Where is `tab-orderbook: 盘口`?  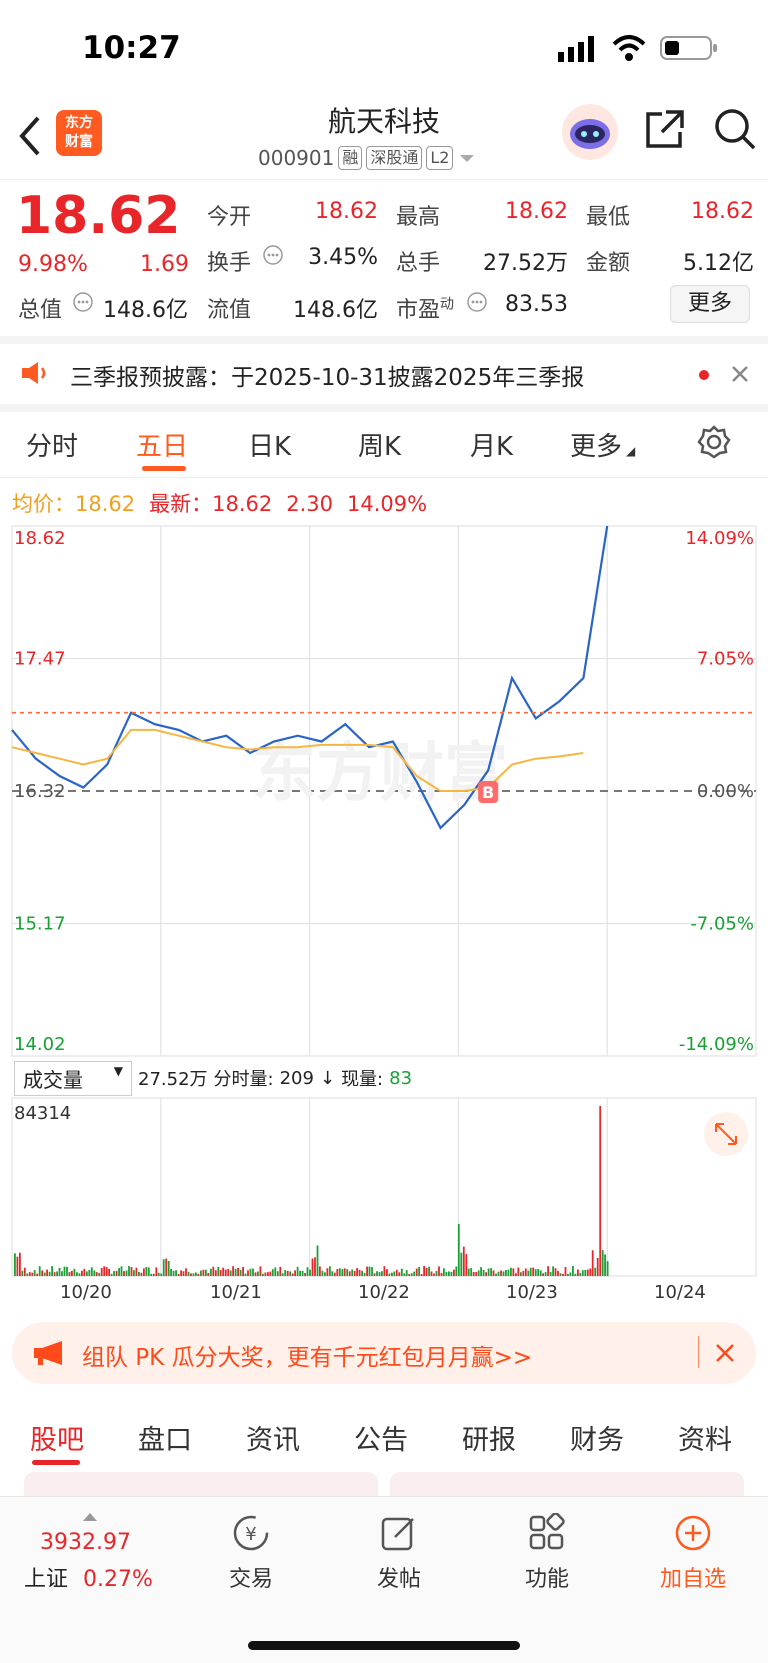 tab-orderbook: 盘口 is located at coordinates (165, 1437).